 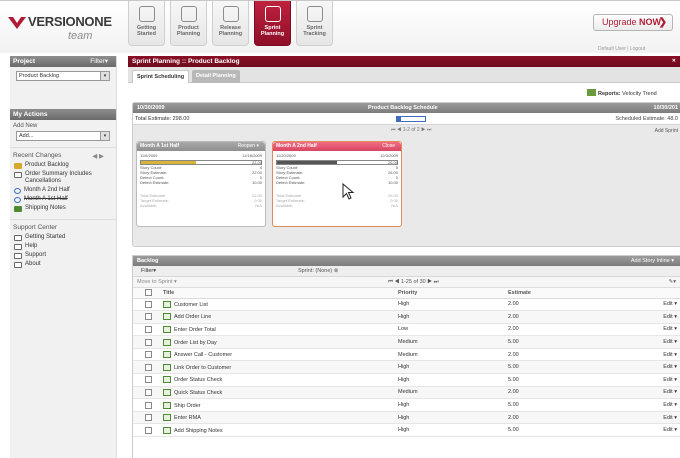 What do you see at coordinates (280, 317) in the screenshot?
I see `story-title-cell: Add Order Line` at bounding box center [280, 317].